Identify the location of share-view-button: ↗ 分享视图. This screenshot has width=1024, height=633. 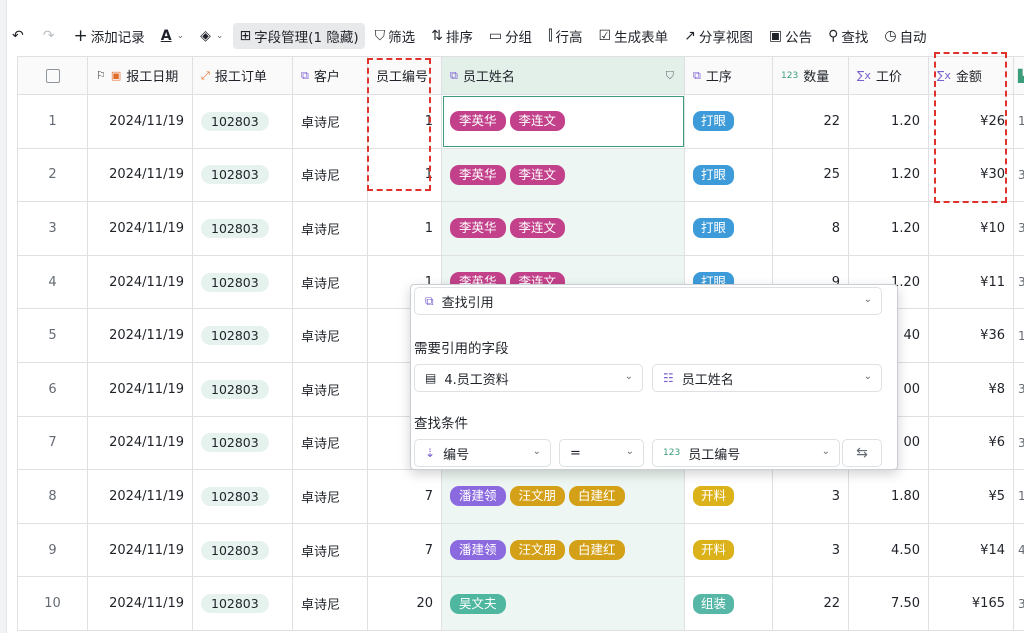
(718, 36).